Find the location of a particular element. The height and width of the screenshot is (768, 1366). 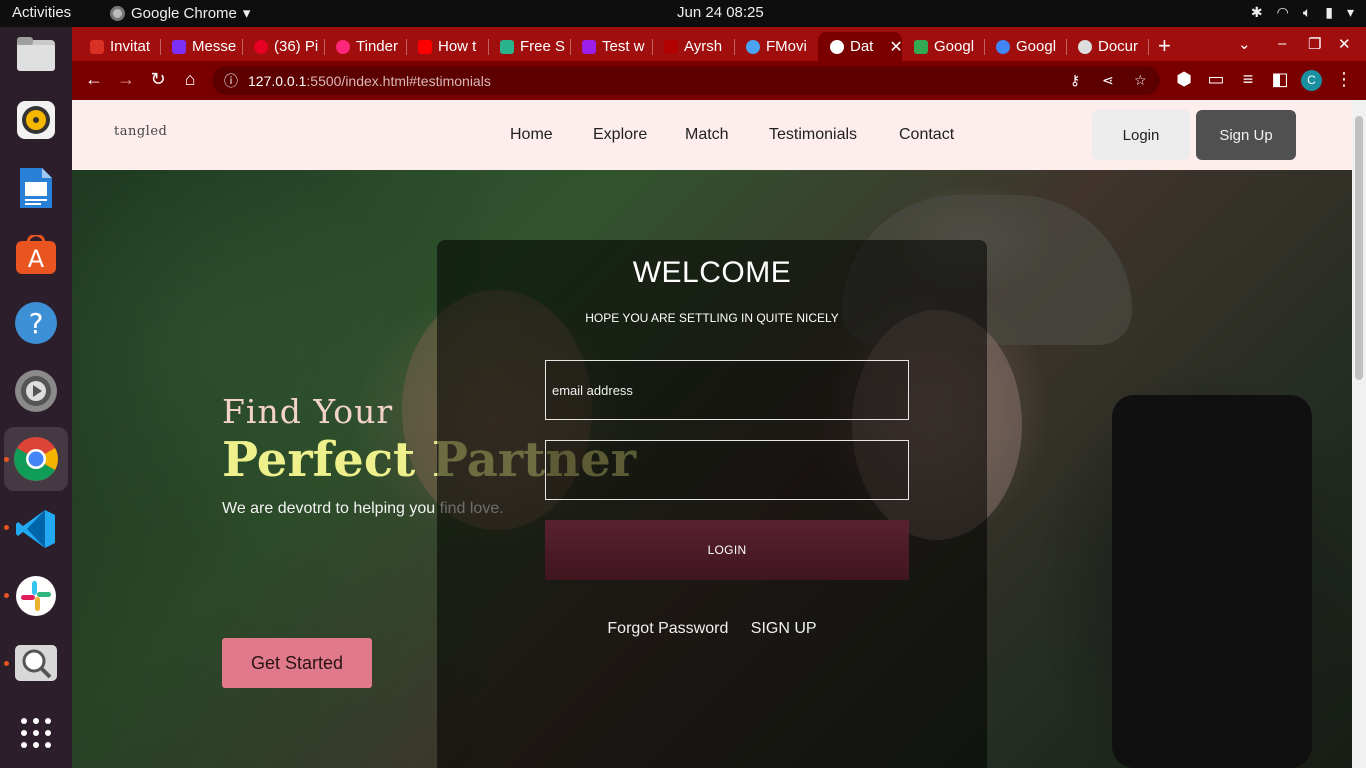

tab-title: FMovi is located at coordinates (786, 46).